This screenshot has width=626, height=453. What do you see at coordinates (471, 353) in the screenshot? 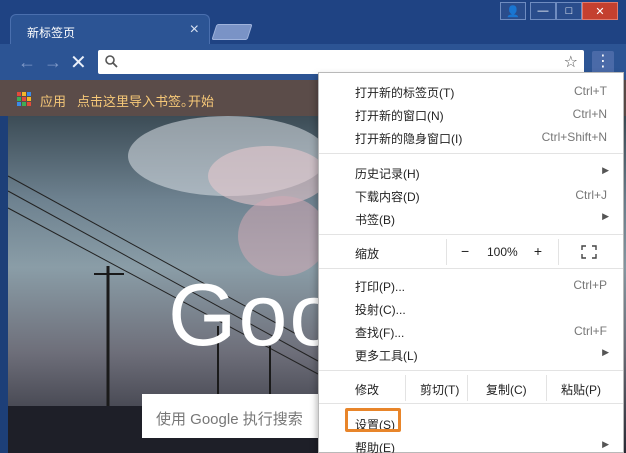
I see `menu-item-more-tools: 更多工具(L) ▶` at bounding box center [471, 353].